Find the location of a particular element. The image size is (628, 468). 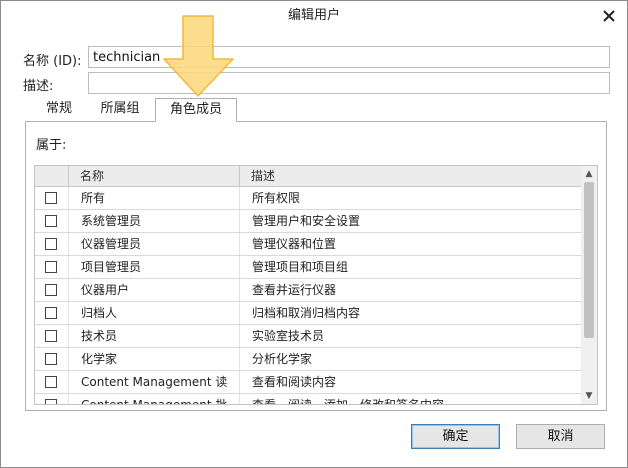

role-name: Content Management 读 is located at coordinates (154, 382).